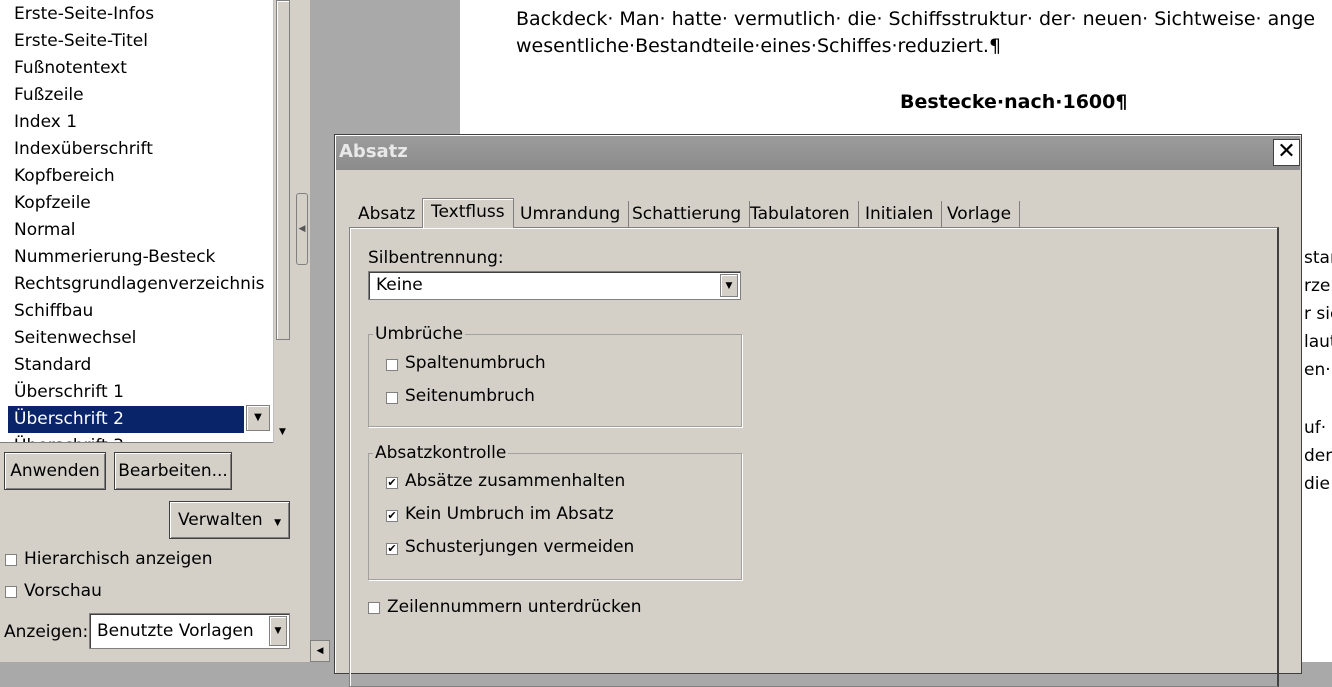 The image size is (1332, 687). What do you see at coordinates (1318, 258) in the screenshot?
I see `document-fragment: star` at bounding box center [1318, 258].